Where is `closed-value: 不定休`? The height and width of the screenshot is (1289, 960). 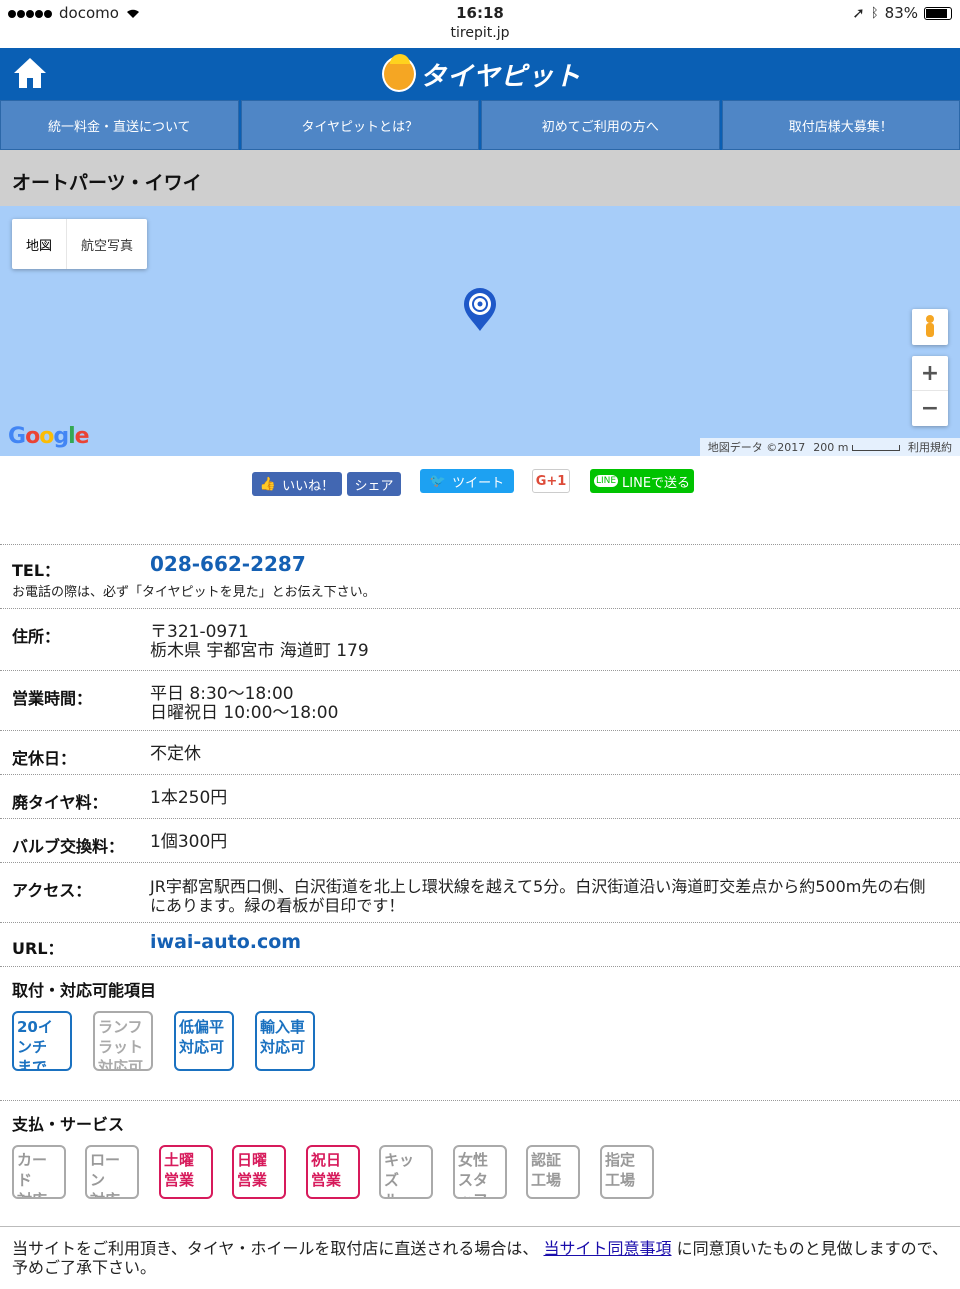 closed-value: 不定休 is located at coordinates (545, 754).